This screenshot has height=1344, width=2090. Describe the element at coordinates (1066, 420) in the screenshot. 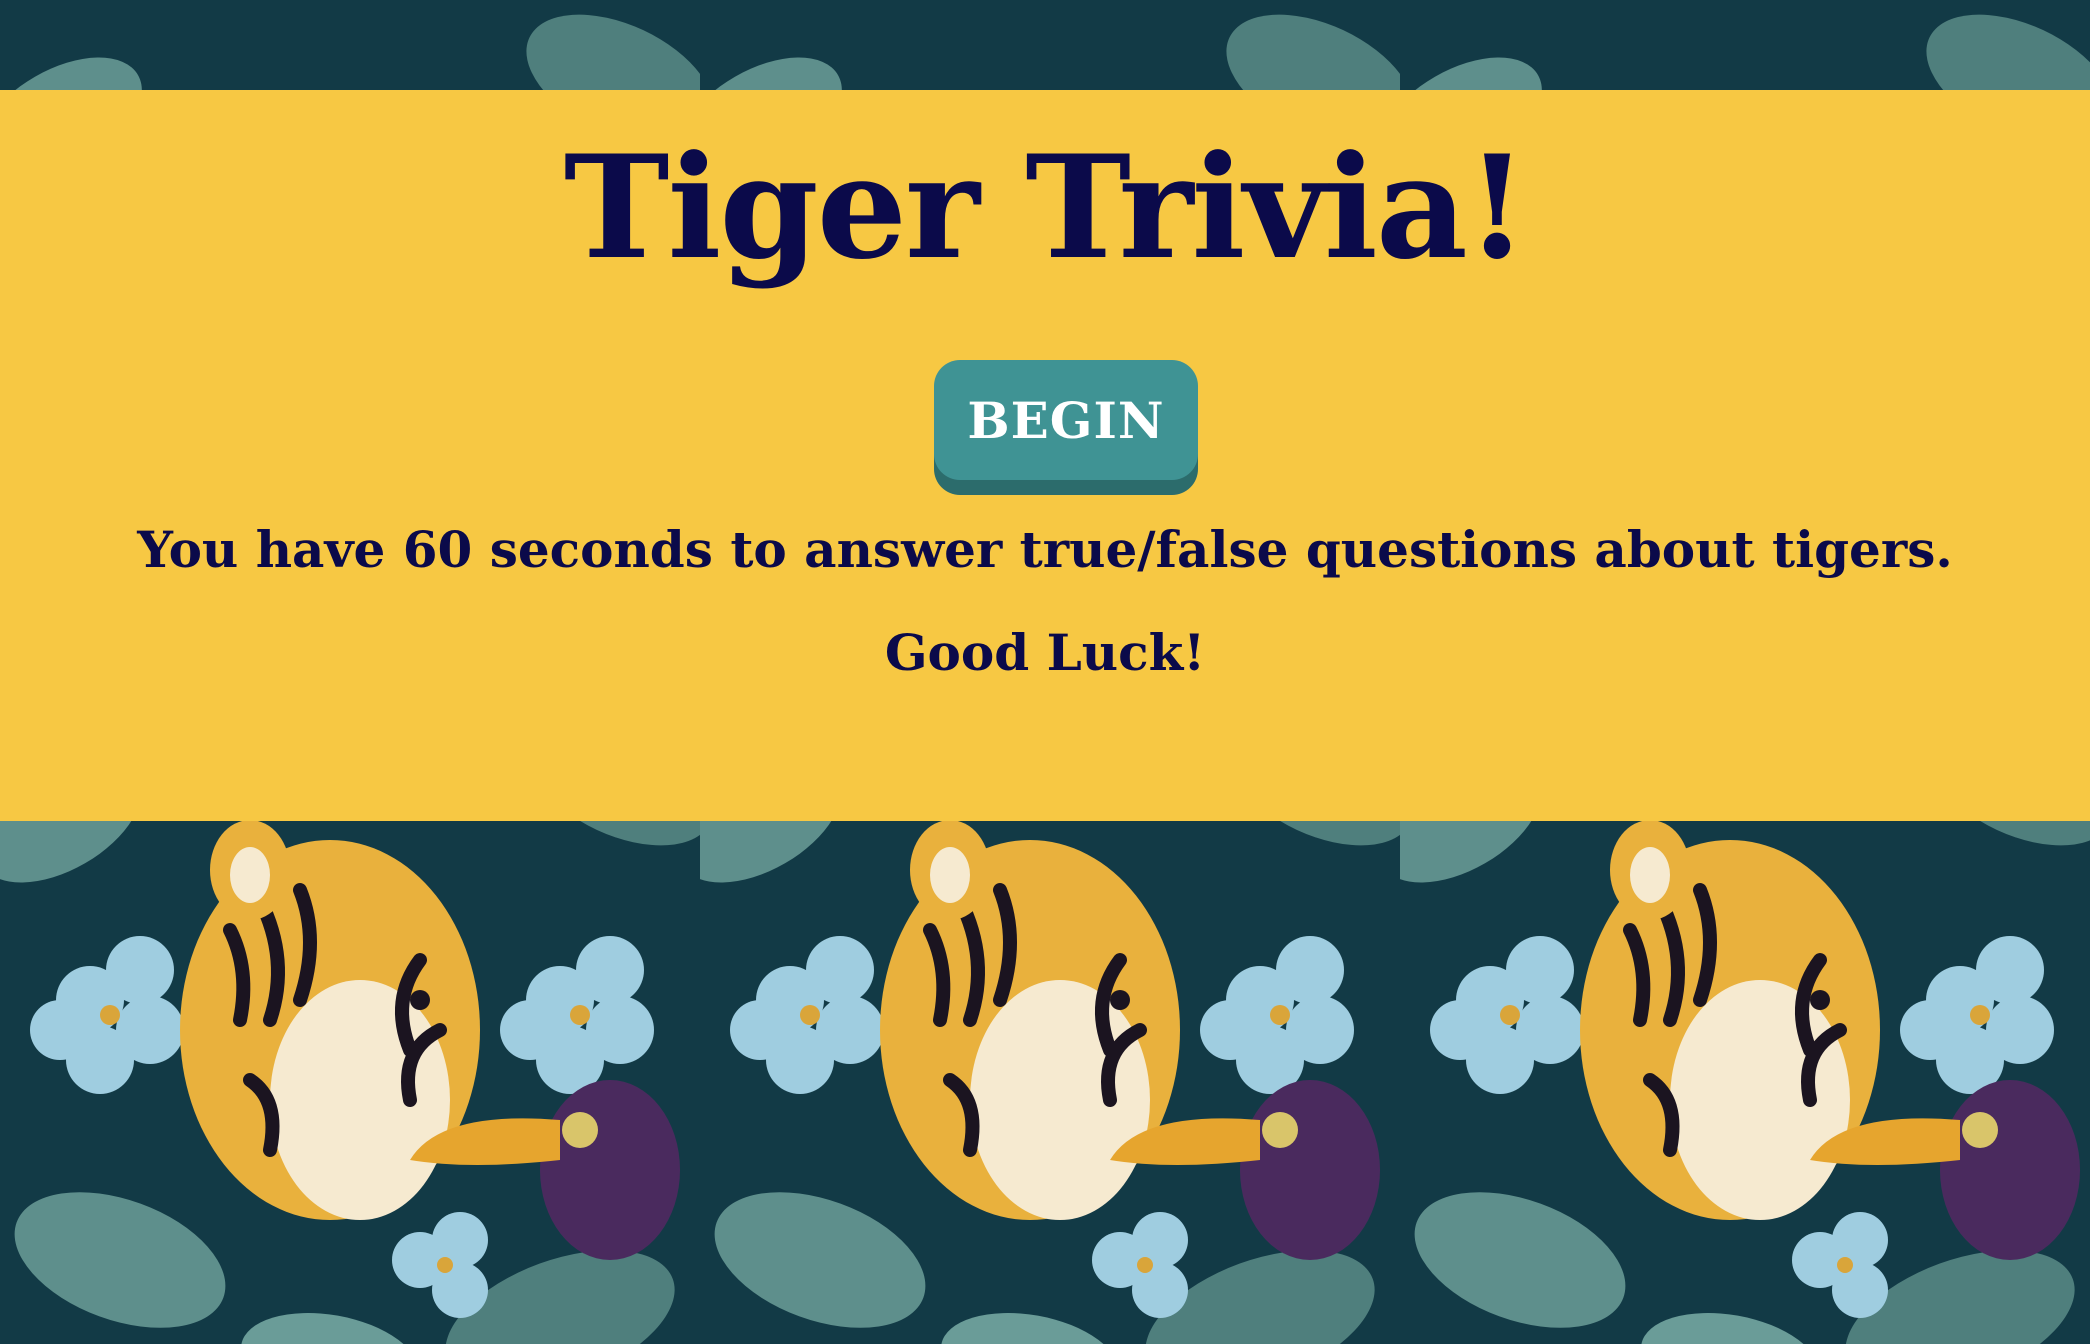

I see `begin-button: BEGIN` at that location.